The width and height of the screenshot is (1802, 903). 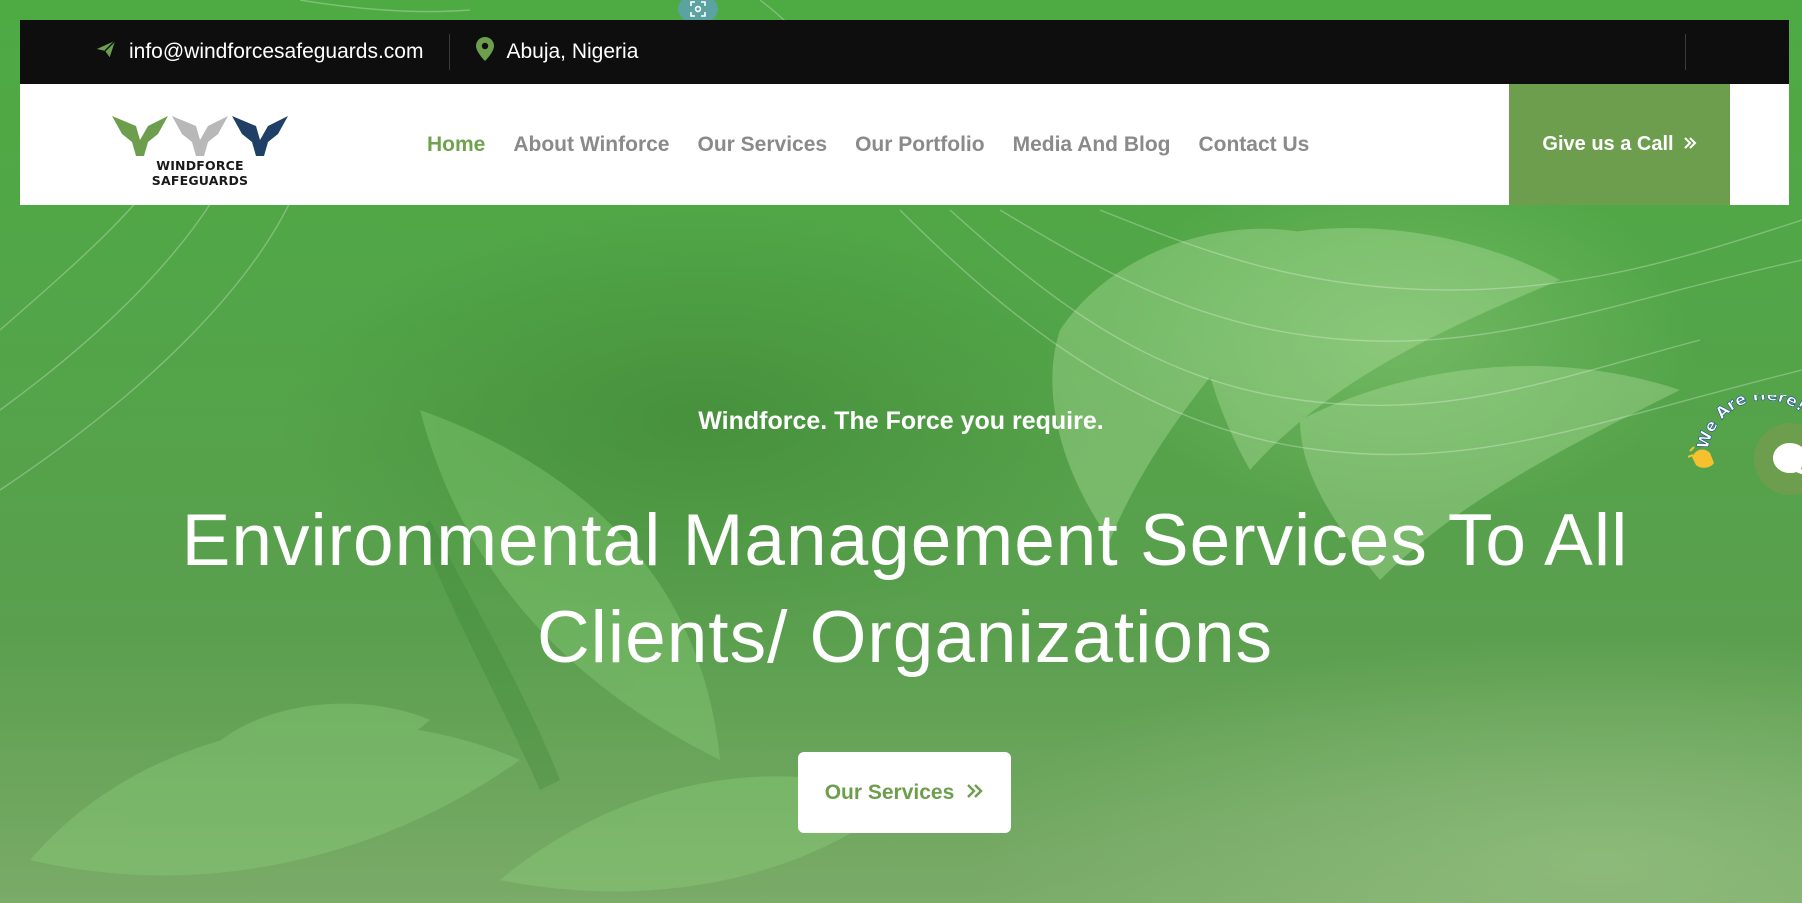 What do you see at coordinates (889, 792) in the screenshot?
I see `services-button-label: Our Services` at bounding box center [889, 792].